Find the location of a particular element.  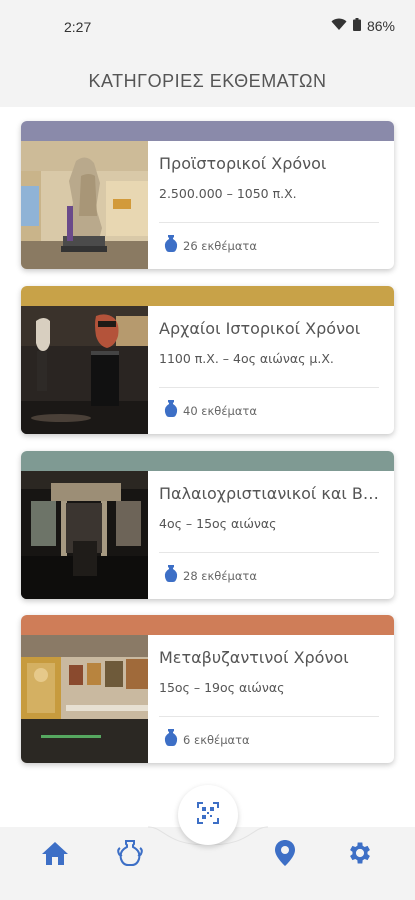

home-icon is located at coordinates (55, 853).